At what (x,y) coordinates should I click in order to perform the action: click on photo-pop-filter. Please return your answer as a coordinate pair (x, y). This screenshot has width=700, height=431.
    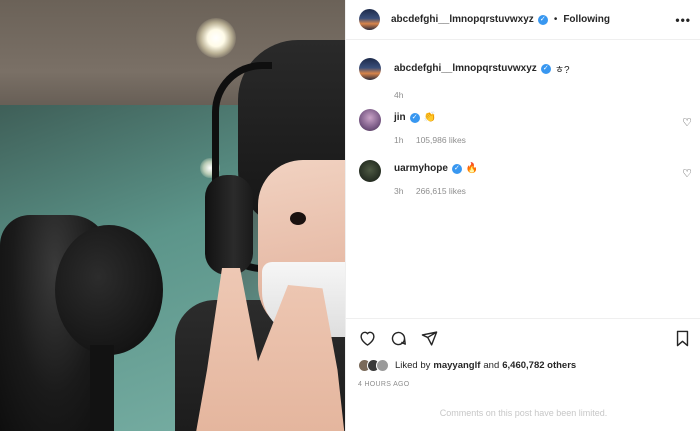
    Looking at the image, I should click on (109, 290).